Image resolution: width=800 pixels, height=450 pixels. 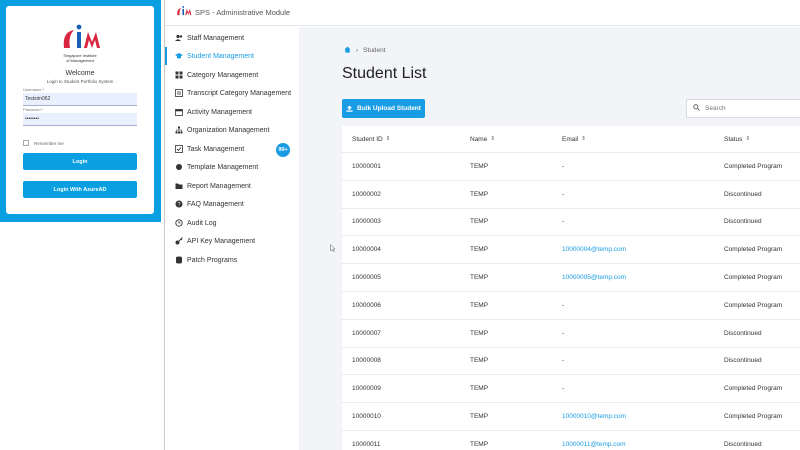 I want to click on student-id-cell: 10000005, so click(x=366, y=278).